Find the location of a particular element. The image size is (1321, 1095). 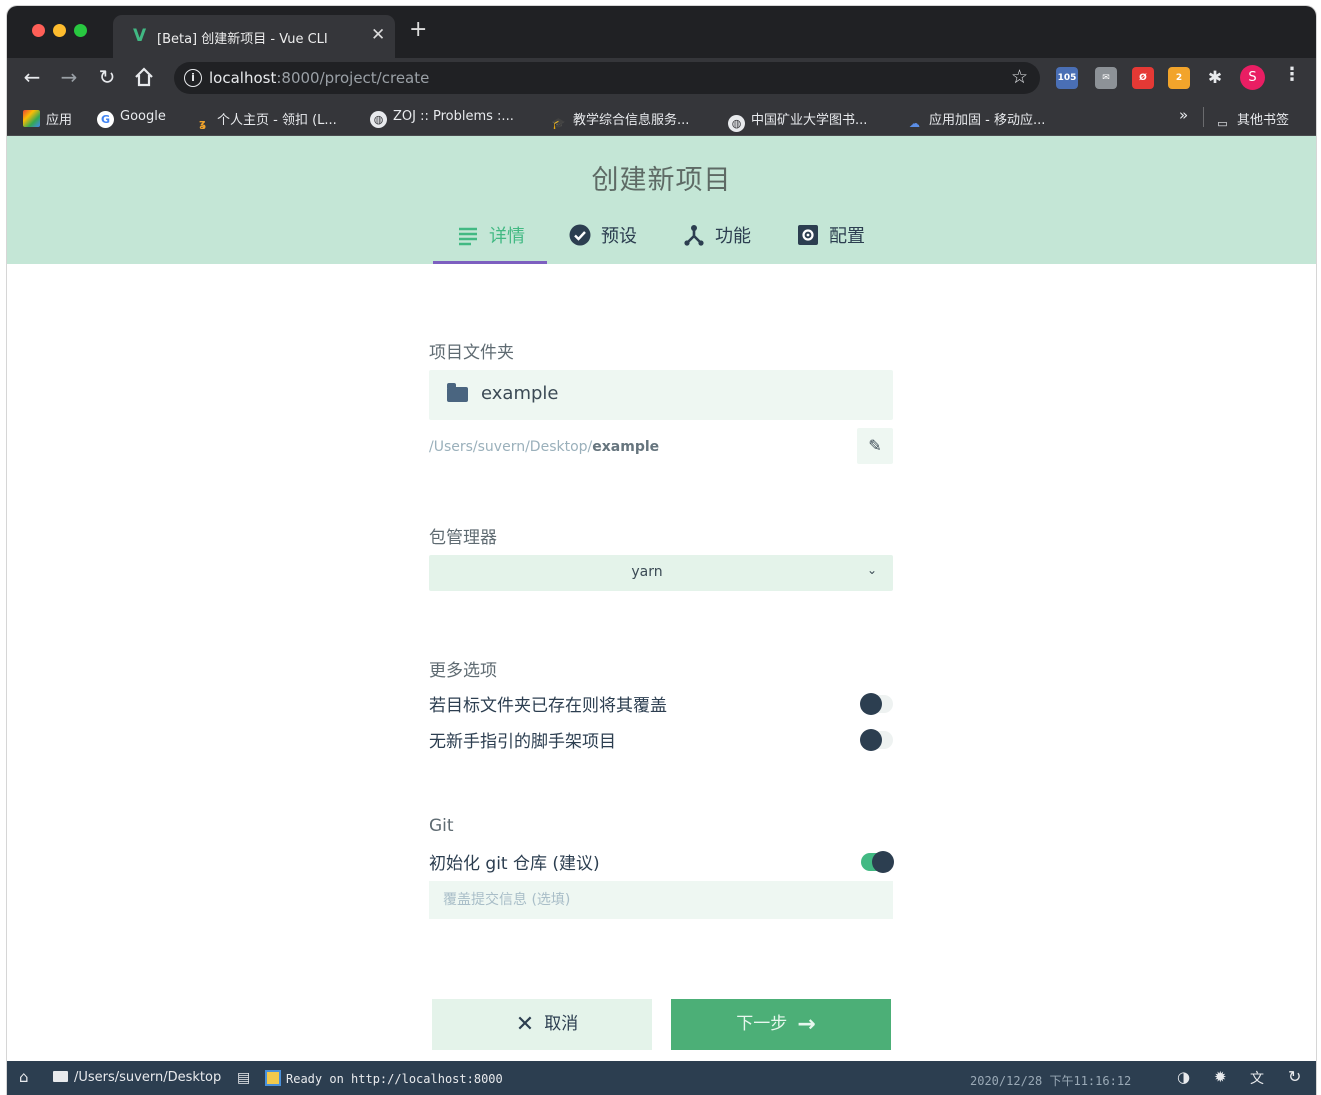

no-guide-option-label: 无新手指引的脚手架项目 is located at coordinates (522, 742).